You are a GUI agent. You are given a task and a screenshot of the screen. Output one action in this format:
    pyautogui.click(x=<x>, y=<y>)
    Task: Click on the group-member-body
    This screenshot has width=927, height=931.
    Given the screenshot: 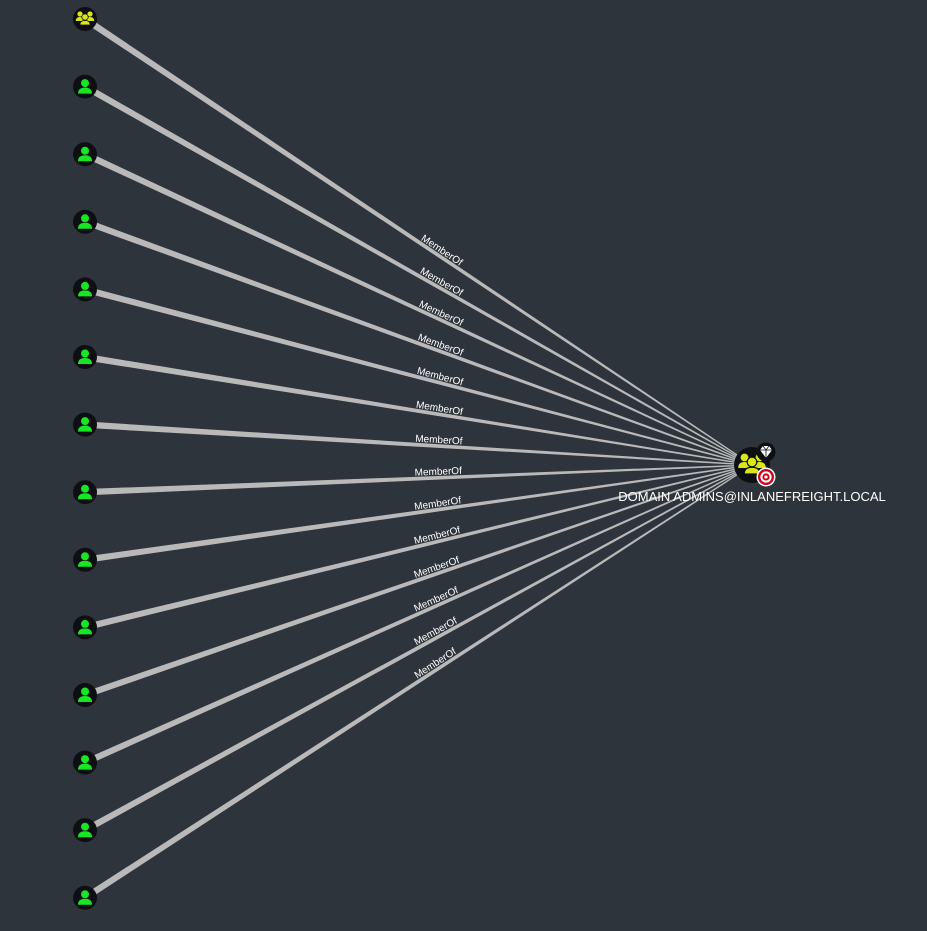 What is the action you would take?
    pyautogui.click(x=85, y=23)
    